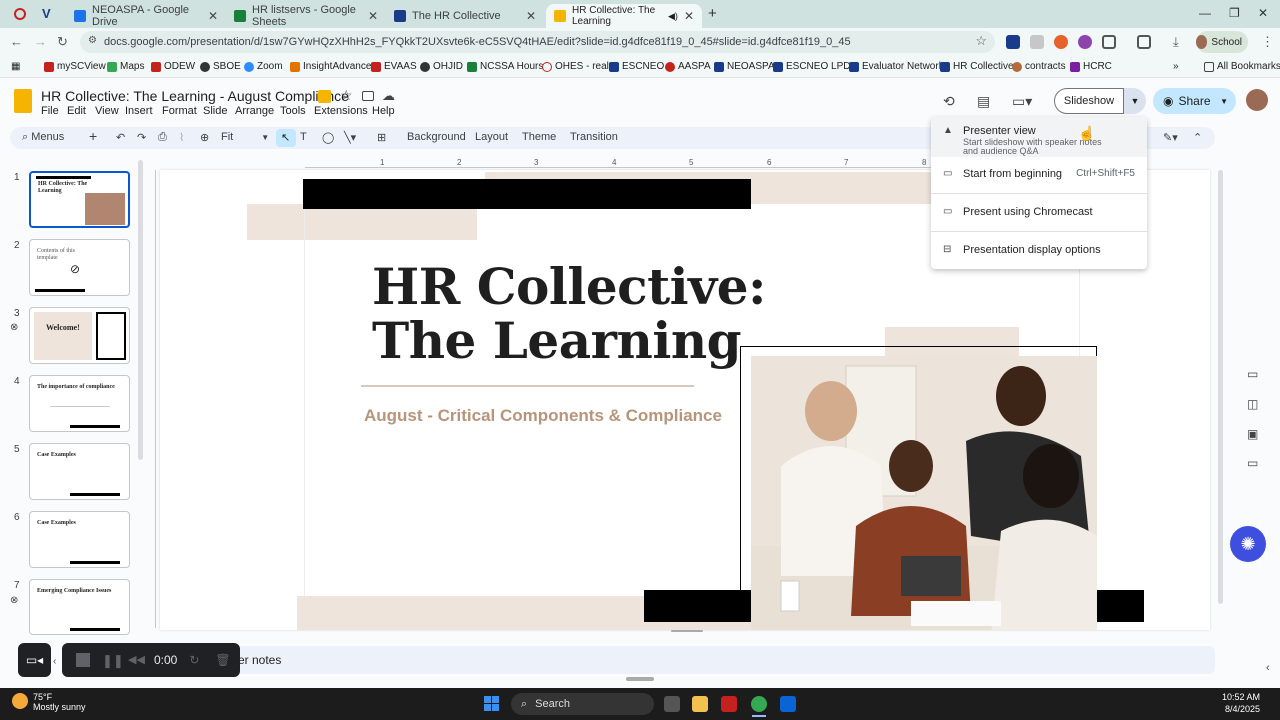  I want to click on bookmark-neoaspa: NEOASPA, so click(744, 66).